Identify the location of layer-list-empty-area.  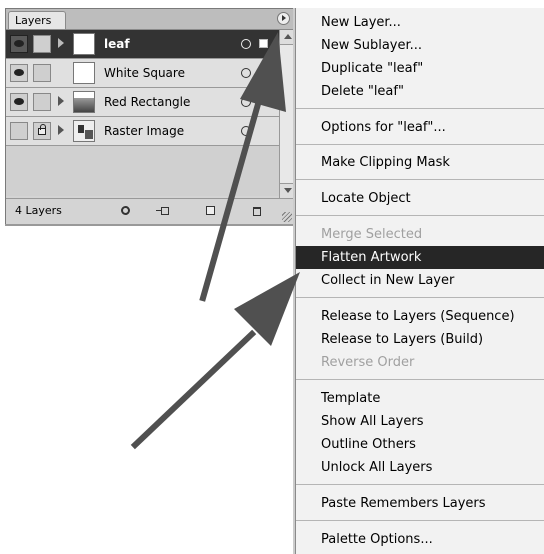
(142, 171).